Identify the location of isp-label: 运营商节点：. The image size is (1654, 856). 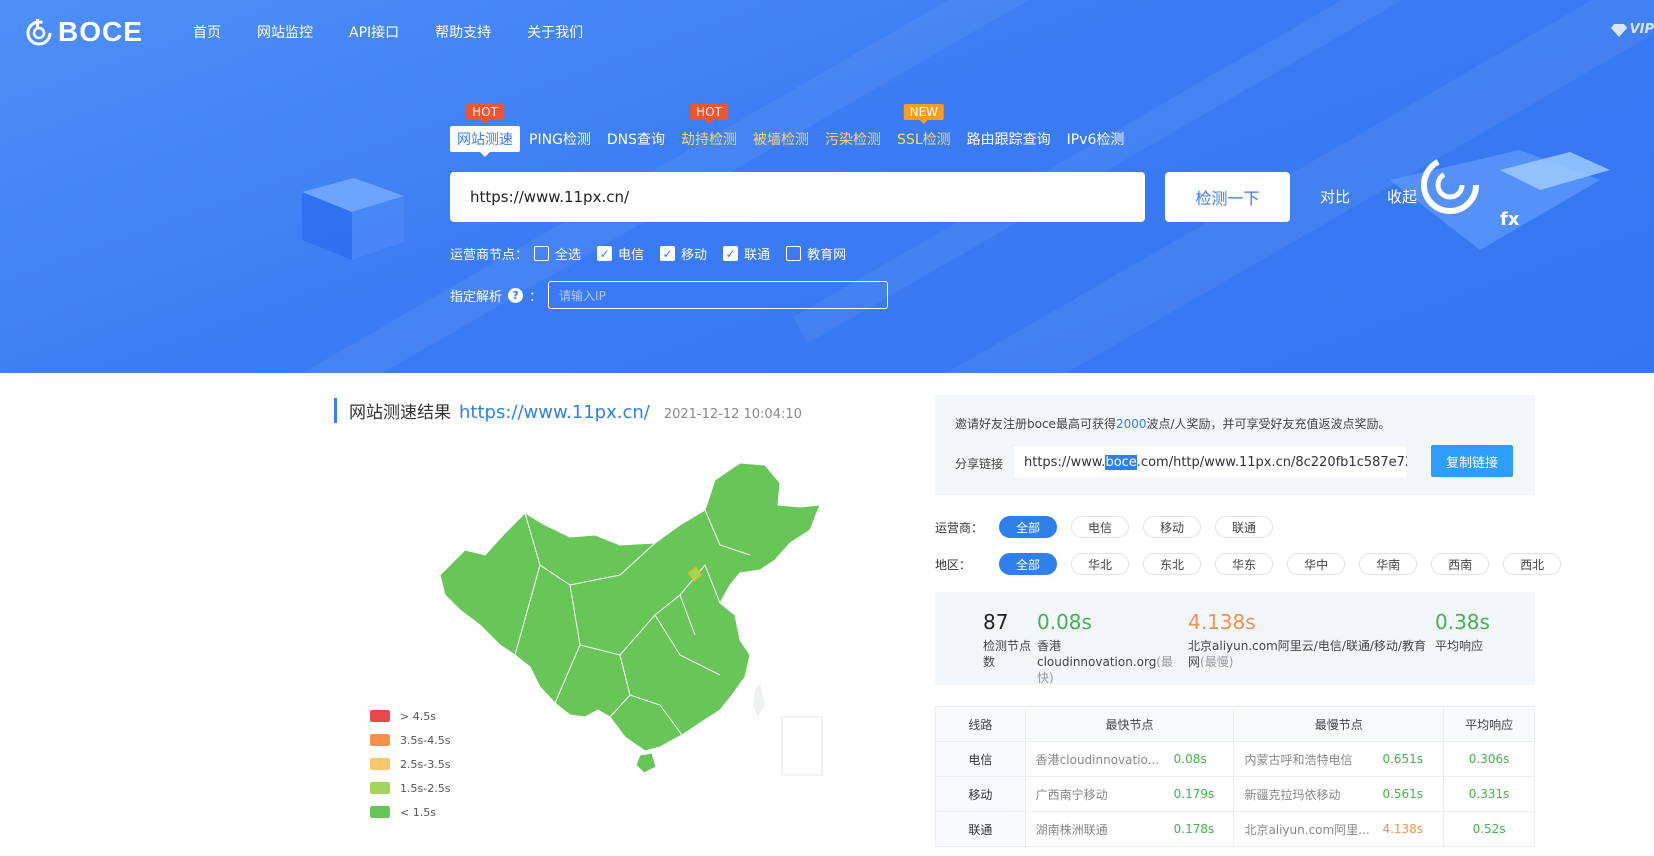
(489, 255).